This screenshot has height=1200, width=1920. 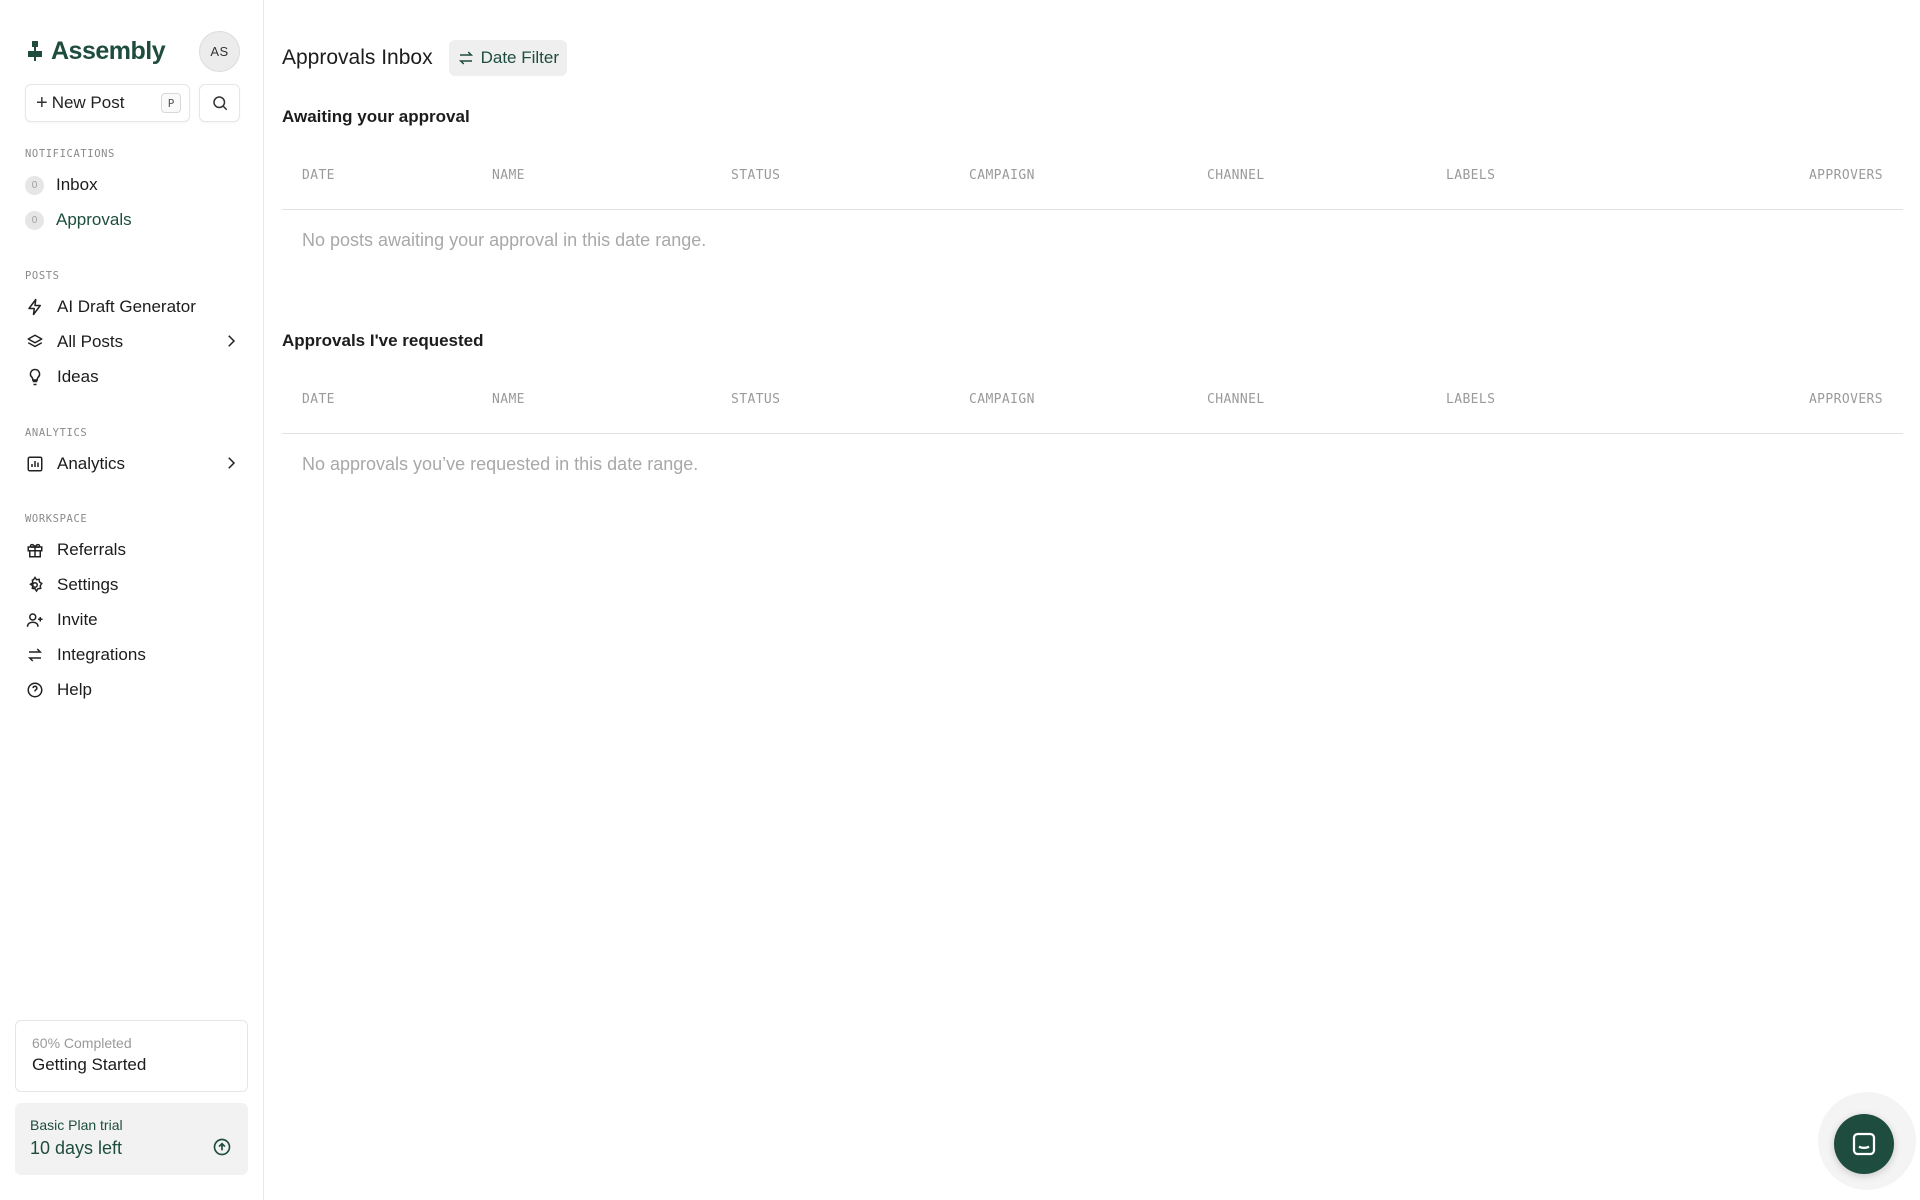 I want to click on logo-text: Assembly, so click(x=108, y=50).